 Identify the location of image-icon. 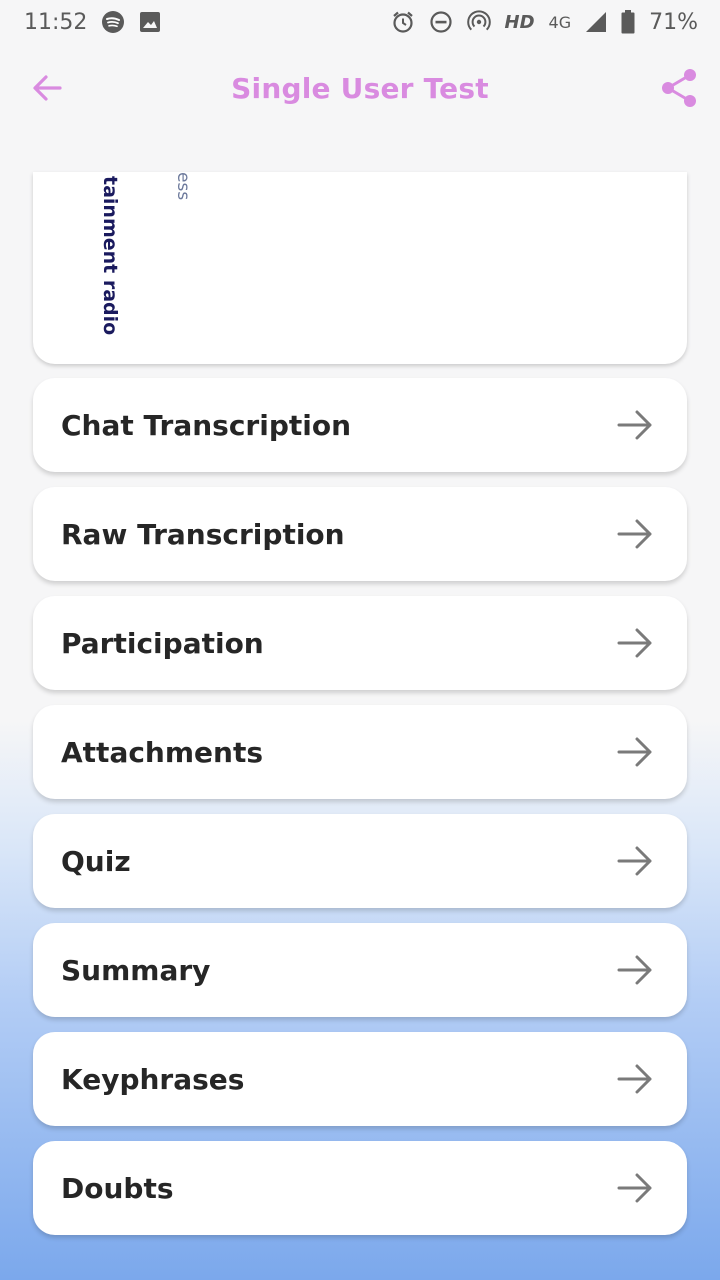
(150, 22).